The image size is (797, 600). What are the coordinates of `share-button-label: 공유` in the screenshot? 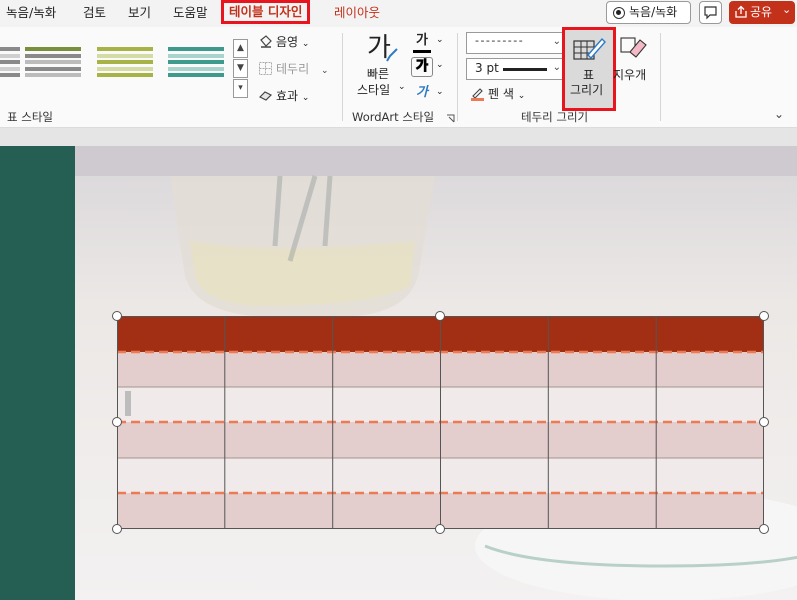 It's located at (761, 12).